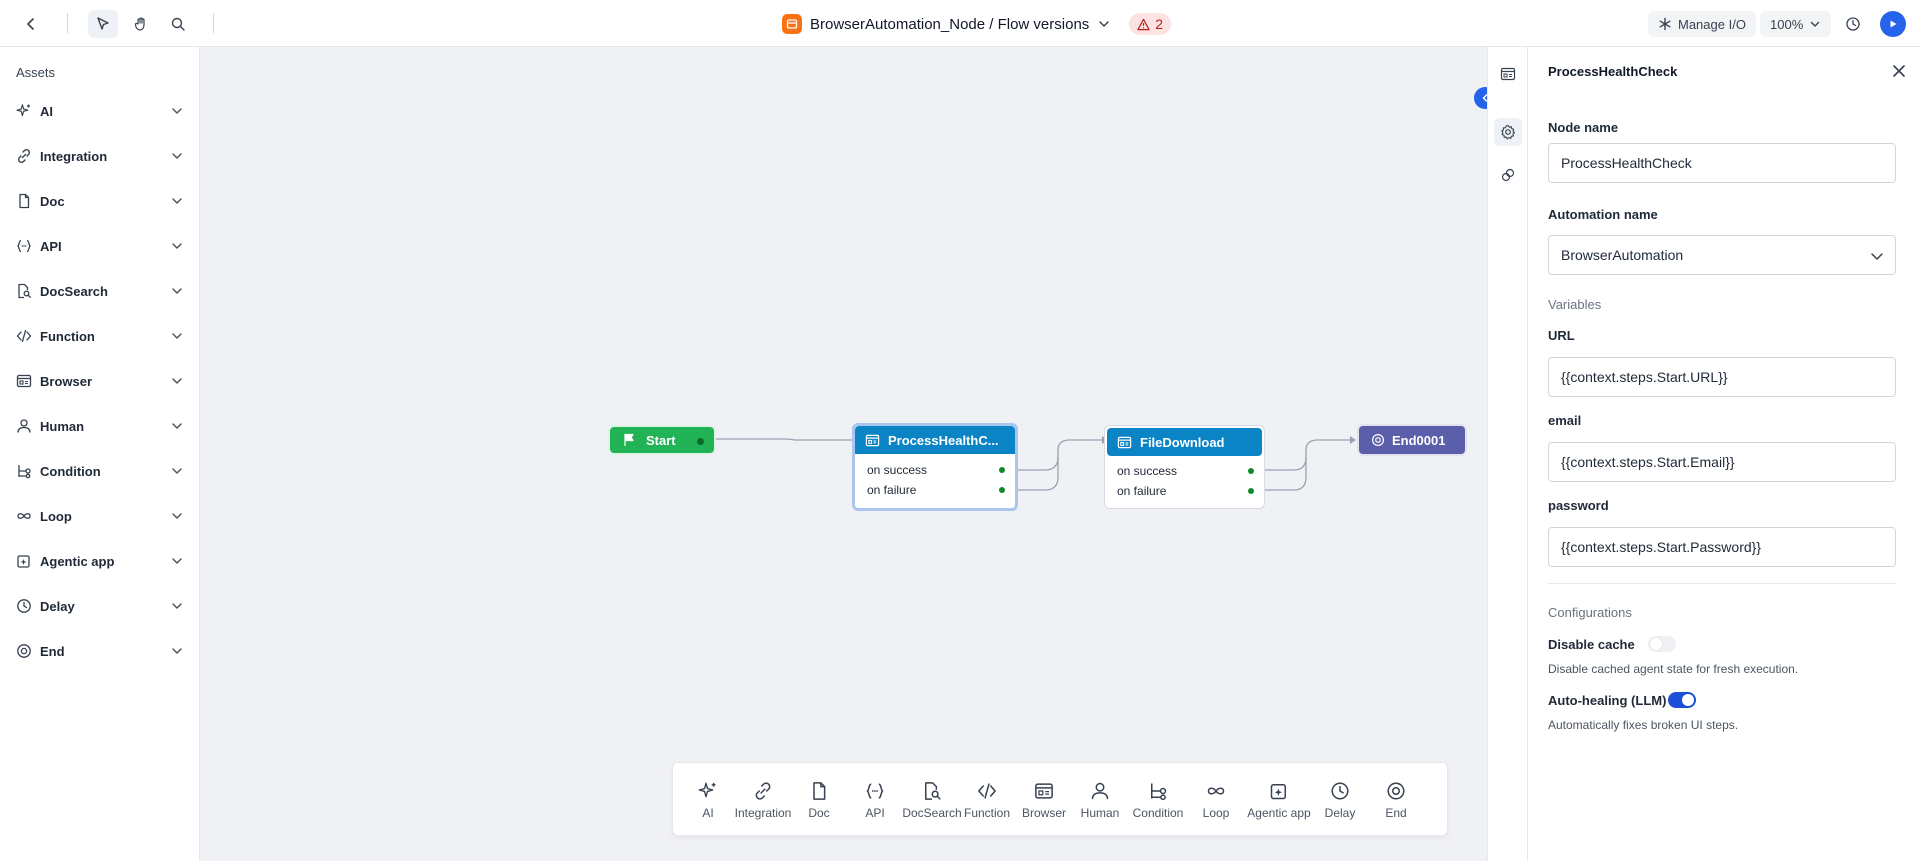 The image size is (1920, 861). I want to click on rail-node-view-button, so click(1508, 74).